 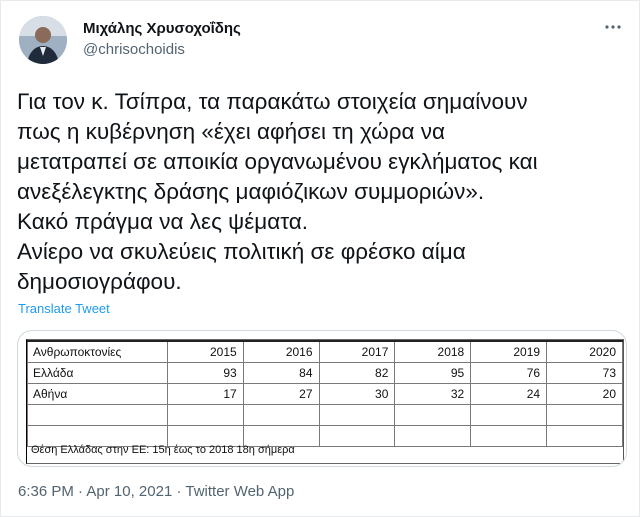 I want to click on table-year-cell: 2016, so click(x=281, y=351).